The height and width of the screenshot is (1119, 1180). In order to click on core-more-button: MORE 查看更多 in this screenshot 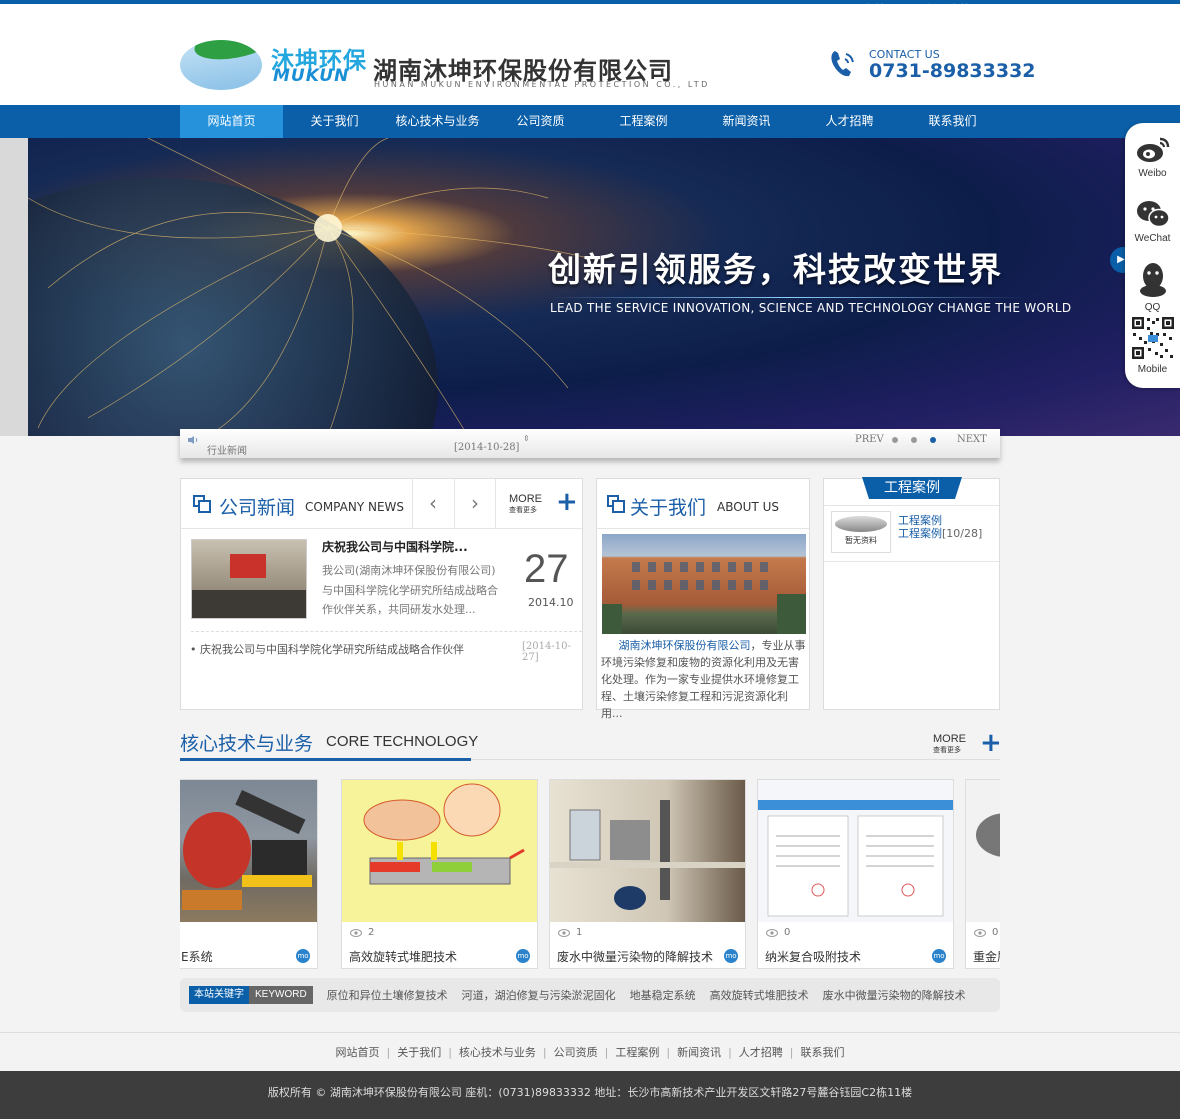, I will do `click(949, 743)`.